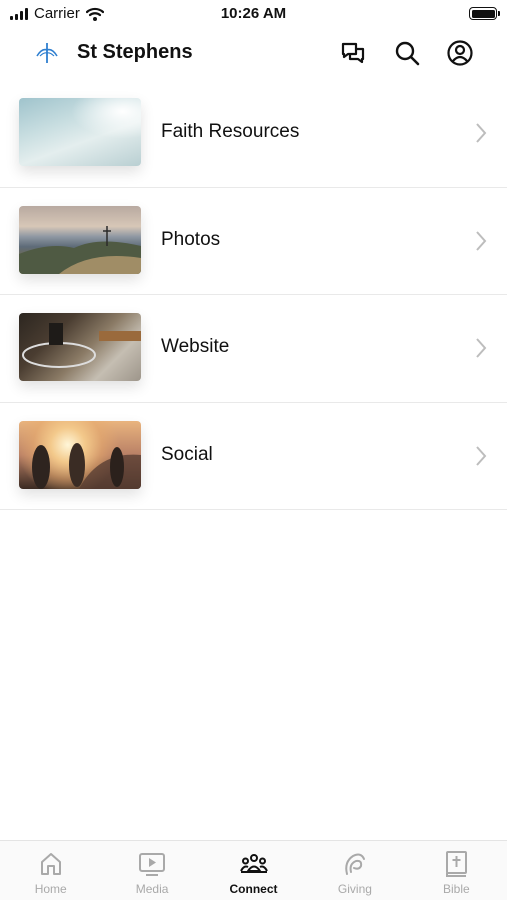 The width and height of the screenshot is (507, 900). Describe the element at coordinates (80, 239) in the screenshot. I see `mountain-cross-photo` at that location.